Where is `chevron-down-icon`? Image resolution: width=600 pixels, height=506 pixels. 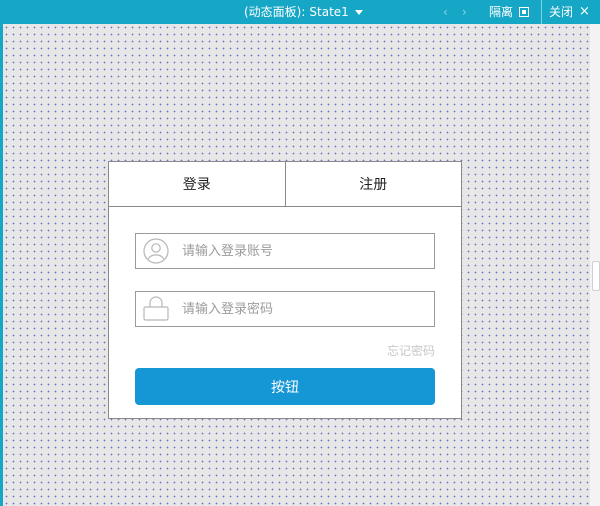
chevron-down-icon is located at coordinates (358, 12).